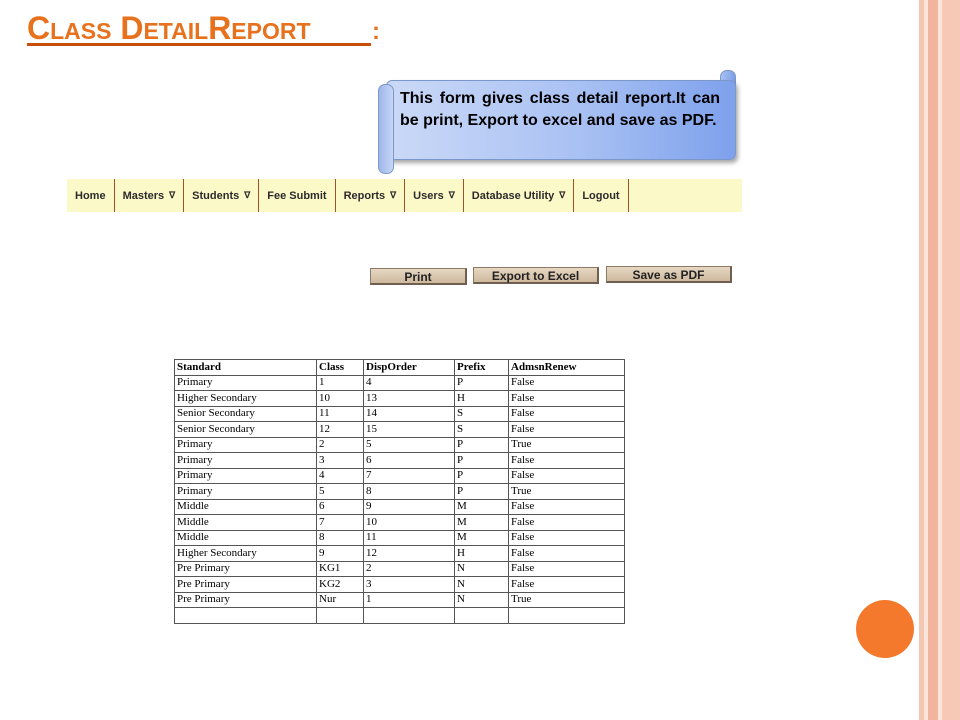  What do you see at coordinates (669, 274) in the screenshot?
I see `save-pdf-button: Save as PDF` at bounding box center [669, 274].